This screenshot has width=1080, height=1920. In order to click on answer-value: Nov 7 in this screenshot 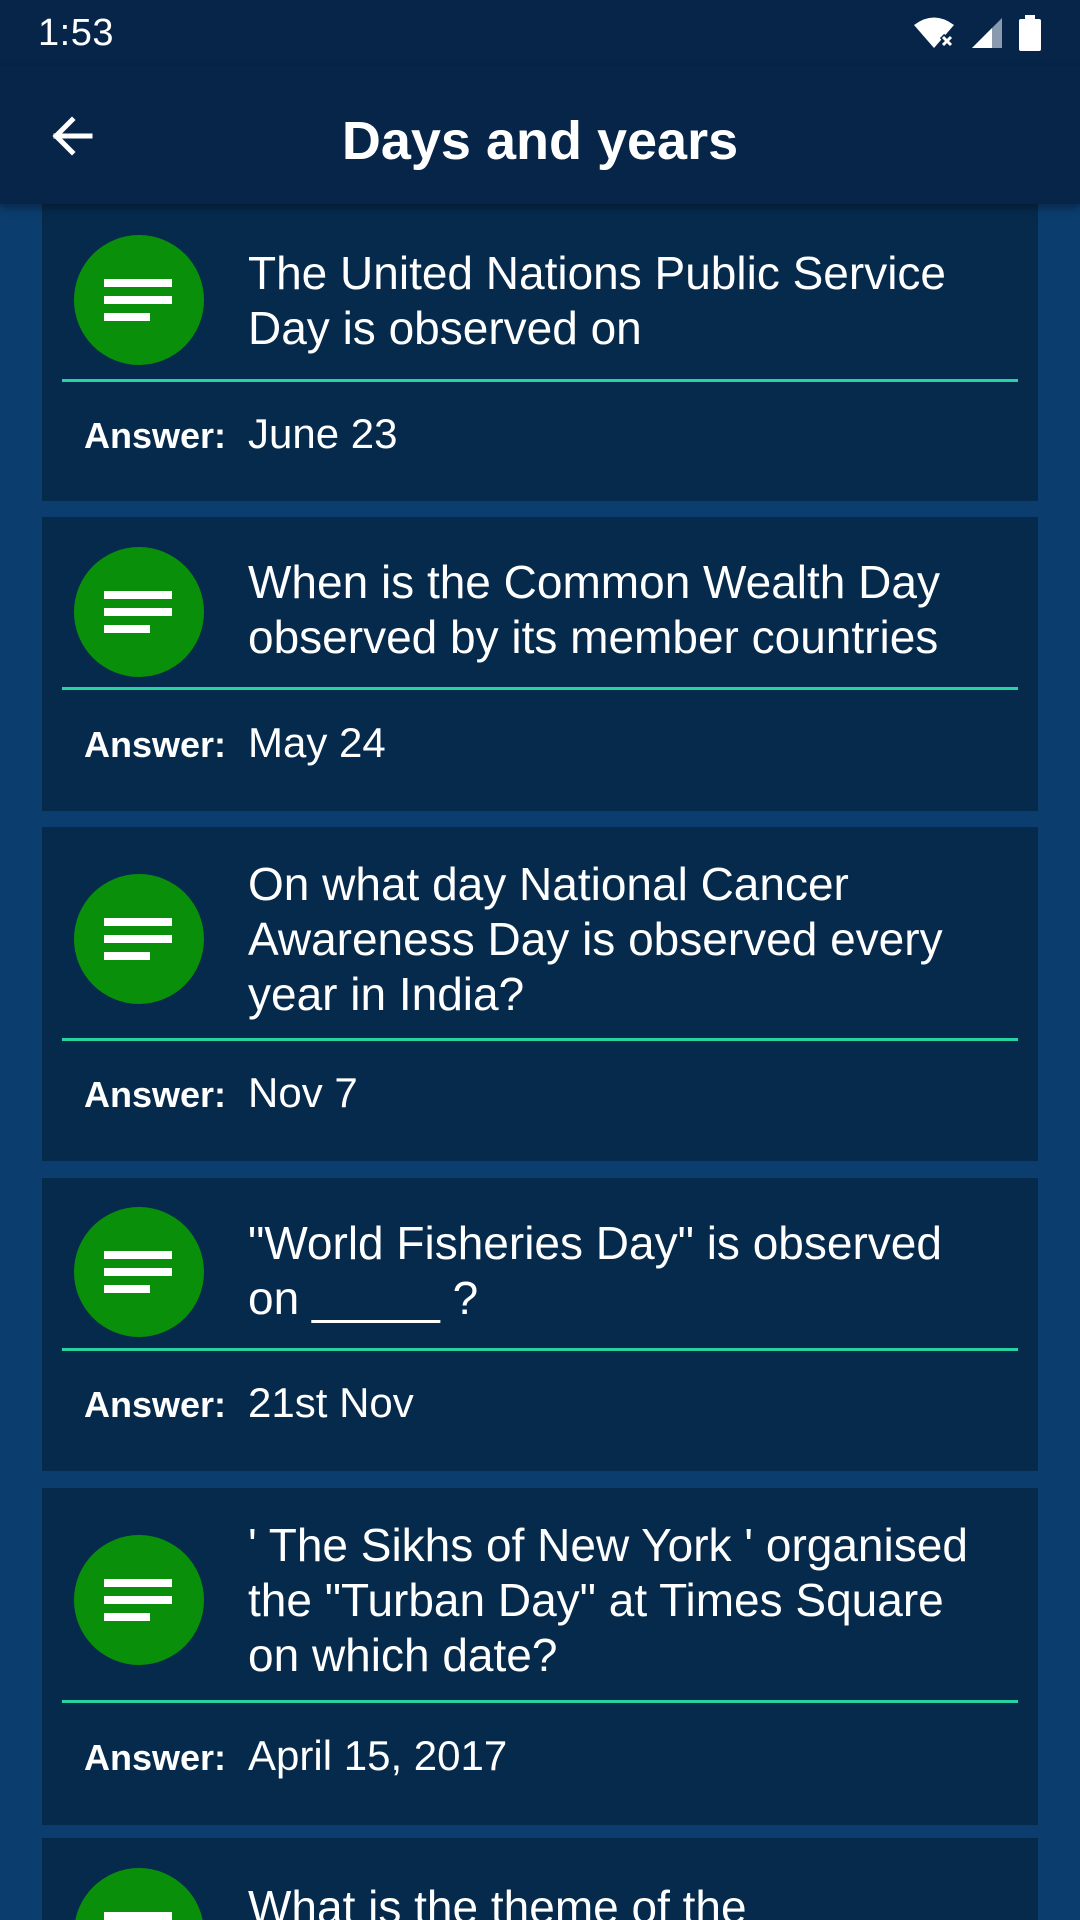, I will do `click(303, 1092)`.